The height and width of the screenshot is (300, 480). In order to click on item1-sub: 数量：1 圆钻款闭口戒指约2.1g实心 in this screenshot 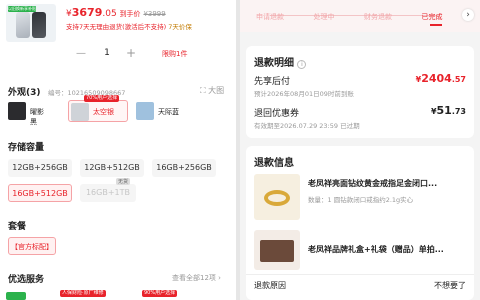, I will do `click(361, 200)`.